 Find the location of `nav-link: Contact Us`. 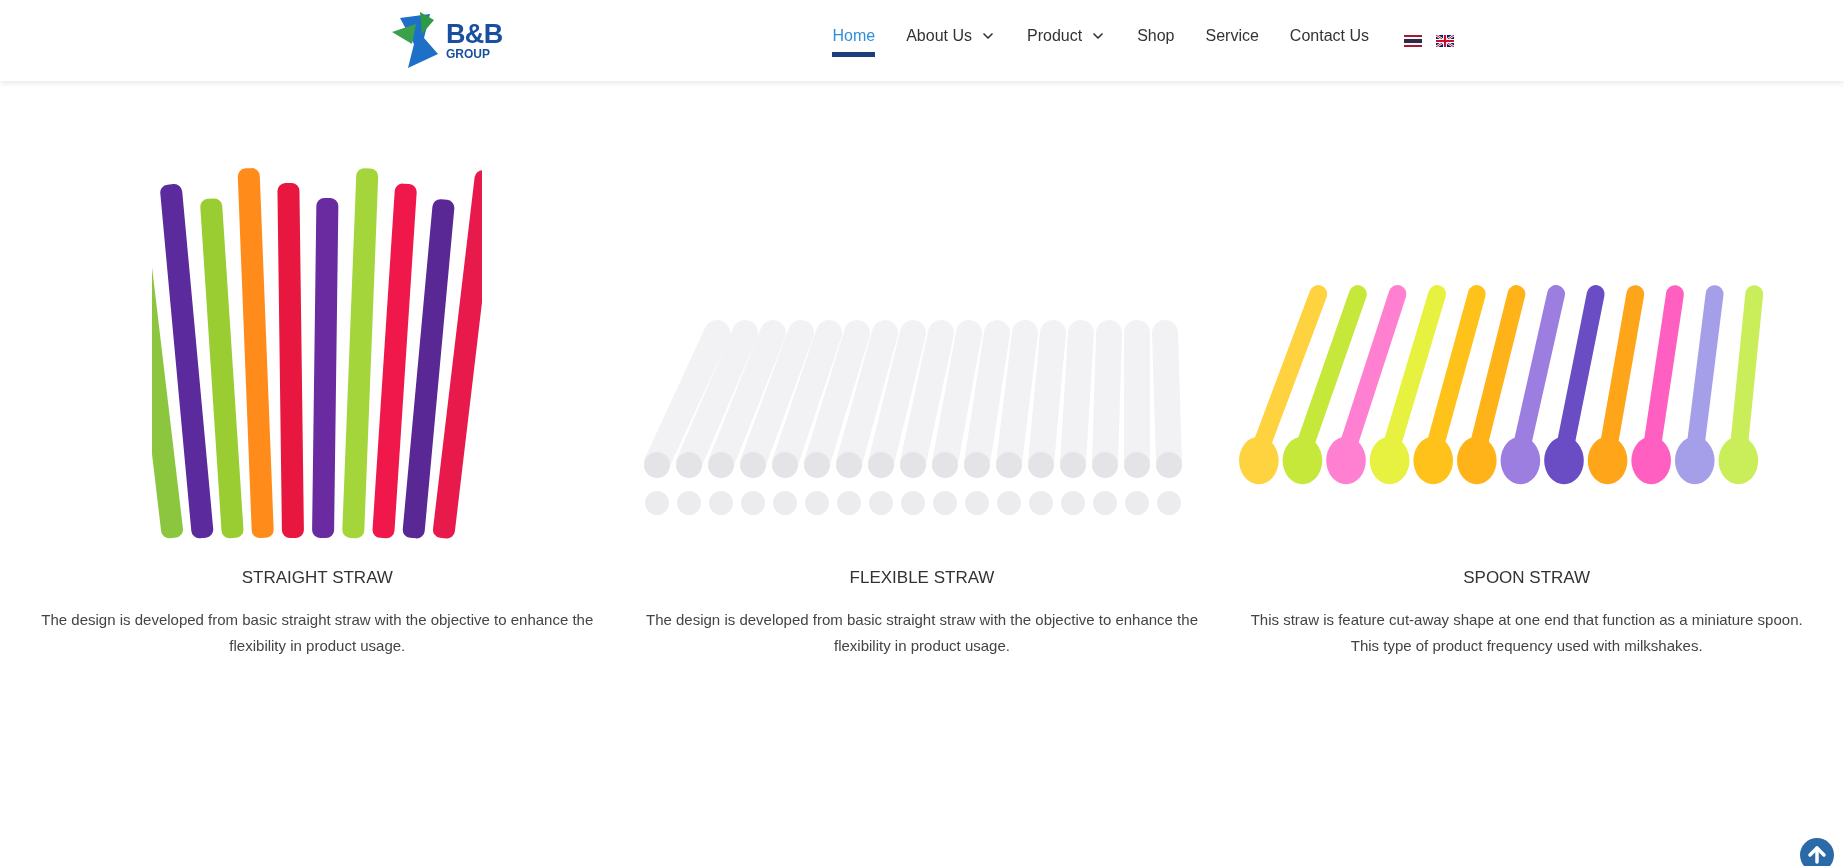

nav-link: Contact Us is located at coordinates (1329, 40).